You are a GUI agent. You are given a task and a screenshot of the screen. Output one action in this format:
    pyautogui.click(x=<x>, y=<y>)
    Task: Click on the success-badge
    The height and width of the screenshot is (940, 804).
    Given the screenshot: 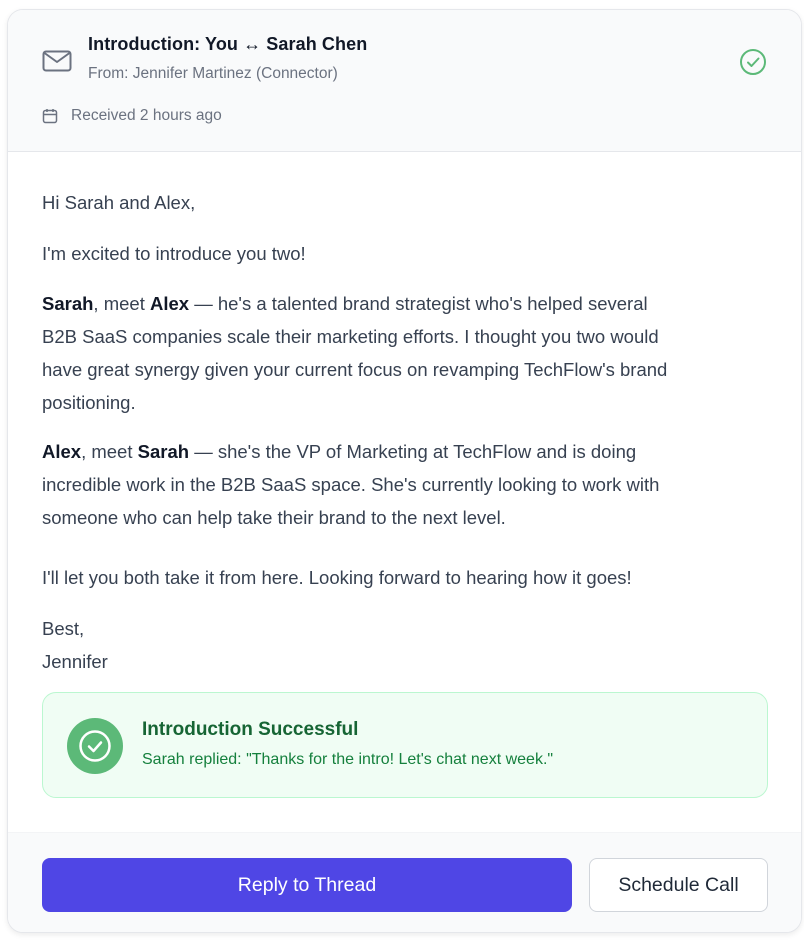 What is the action you would take?
    pyautogui.click(x=95, y=746)
    